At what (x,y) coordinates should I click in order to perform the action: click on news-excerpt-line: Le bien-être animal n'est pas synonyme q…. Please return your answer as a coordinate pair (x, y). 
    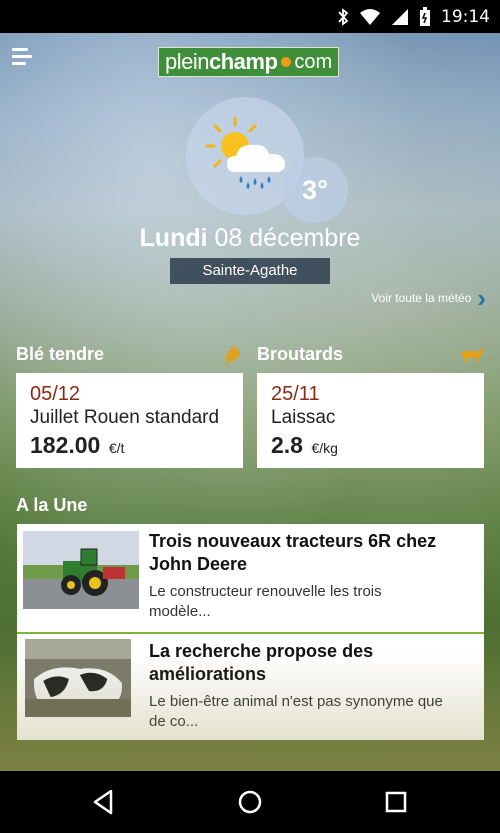
    Looking at the image, I should click on (296, 701).